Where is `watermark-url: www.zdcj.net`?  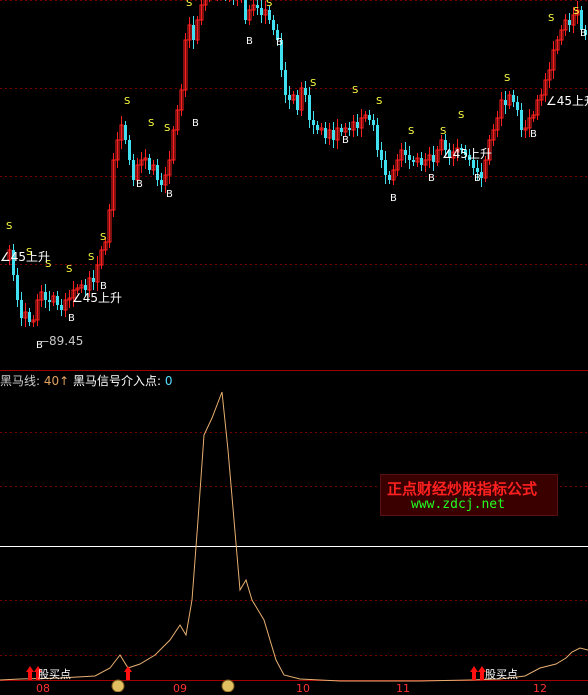
watermark-url: www.zdcj.net is located at coordinates (458, 504).